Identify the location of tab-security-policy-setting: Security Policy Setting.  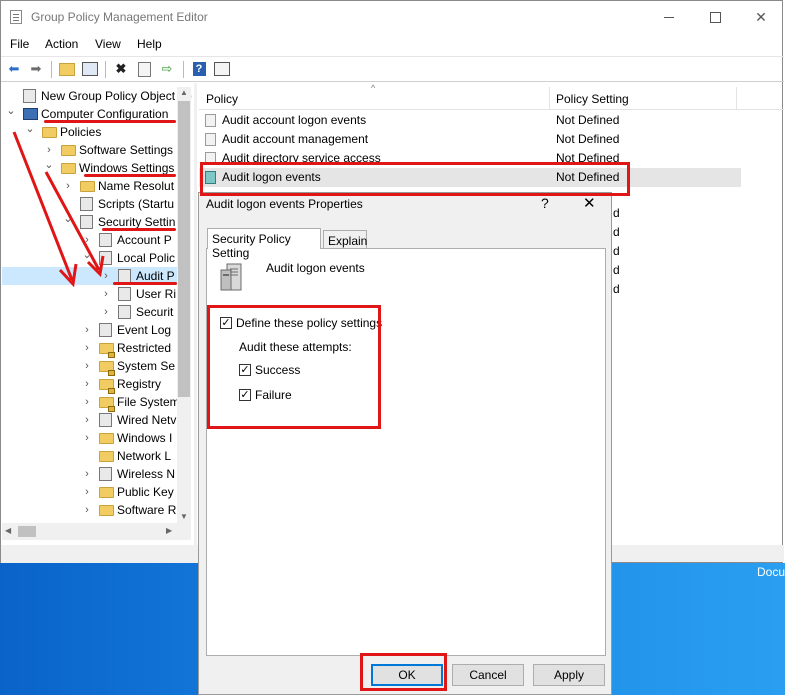
(264, 244).